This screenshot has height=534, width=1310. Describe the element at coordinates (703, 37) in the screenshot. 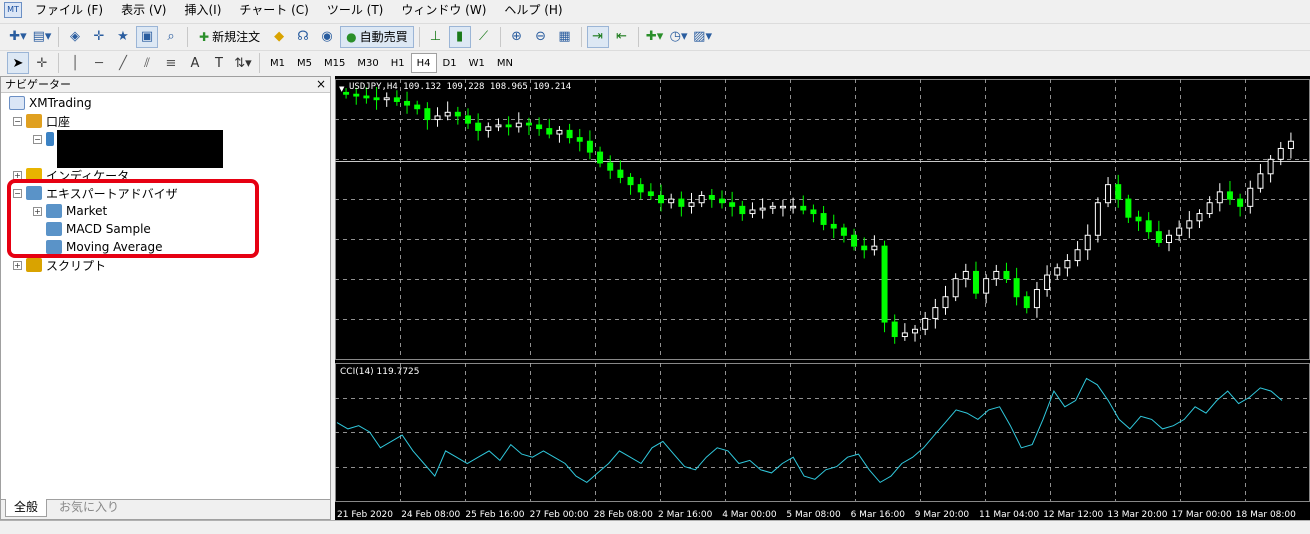

I see `templates-icon: ▨▾` at that location.